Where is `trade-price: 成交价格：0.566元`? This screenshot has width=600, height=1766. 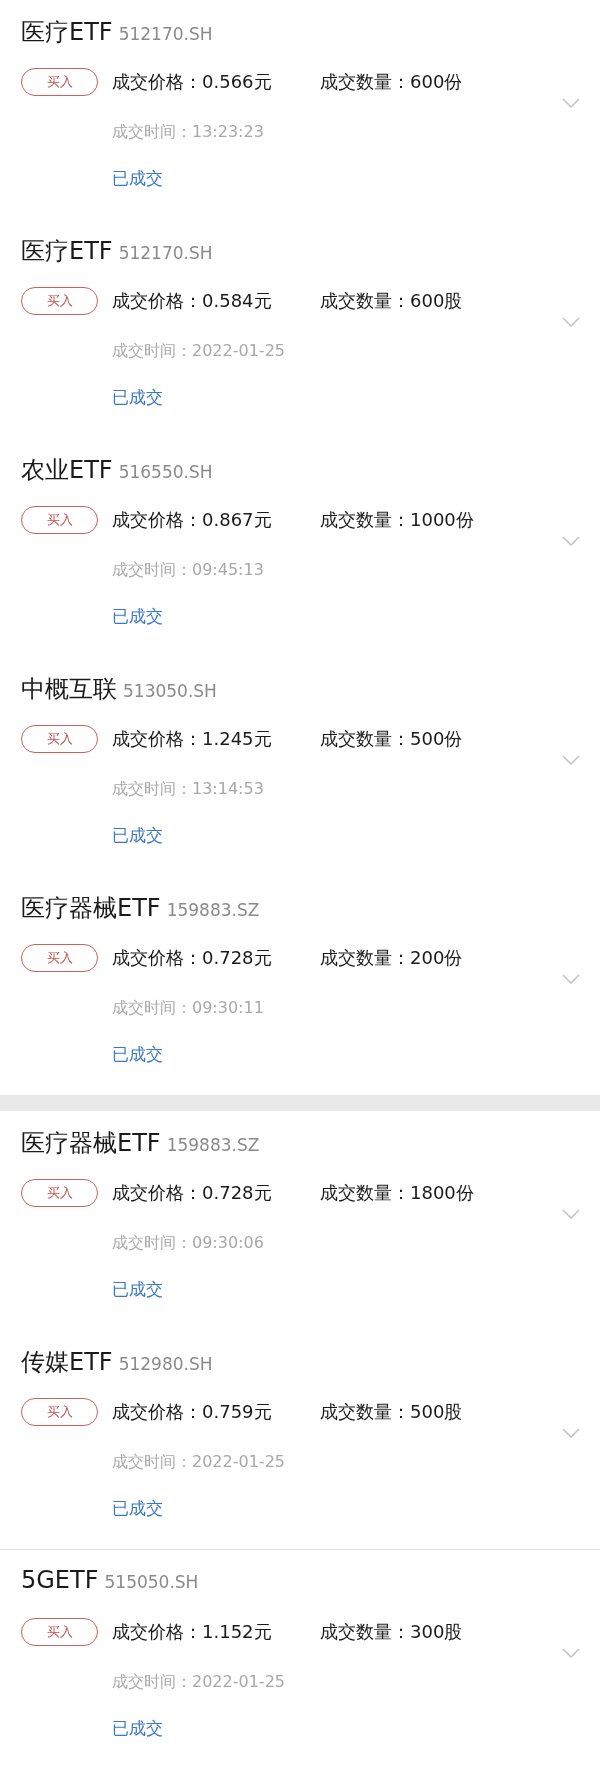 trade-price: 成交价格：0.566元 is located at coordinates (192, 82).